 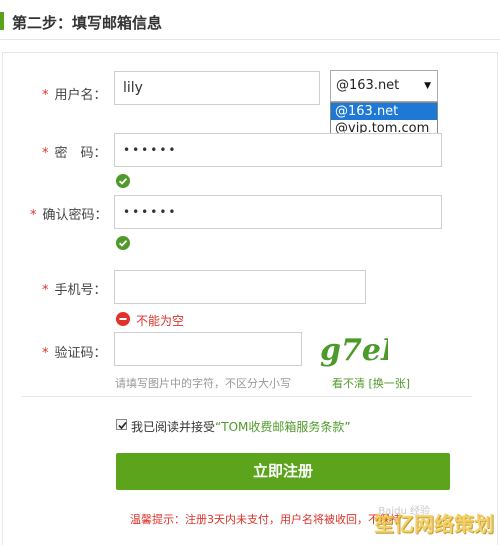 What do you see at coordinates (283, 427) in the screenshot?
I see `terms-link: “TOM收费邮箱服务条款”` at bounding box center [283, 427].